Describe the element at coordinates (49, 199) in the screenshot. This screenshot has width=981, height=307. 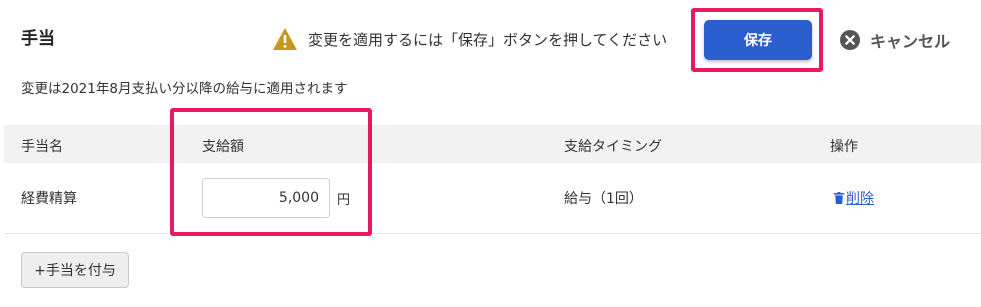
I see `allowance-name: 経費精算` at that location.